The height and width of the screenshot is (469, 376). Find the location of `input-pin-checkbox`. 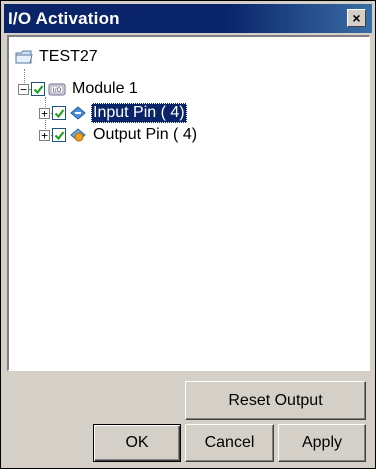

input-pin-checkbox is located at coordinates (59, 113).